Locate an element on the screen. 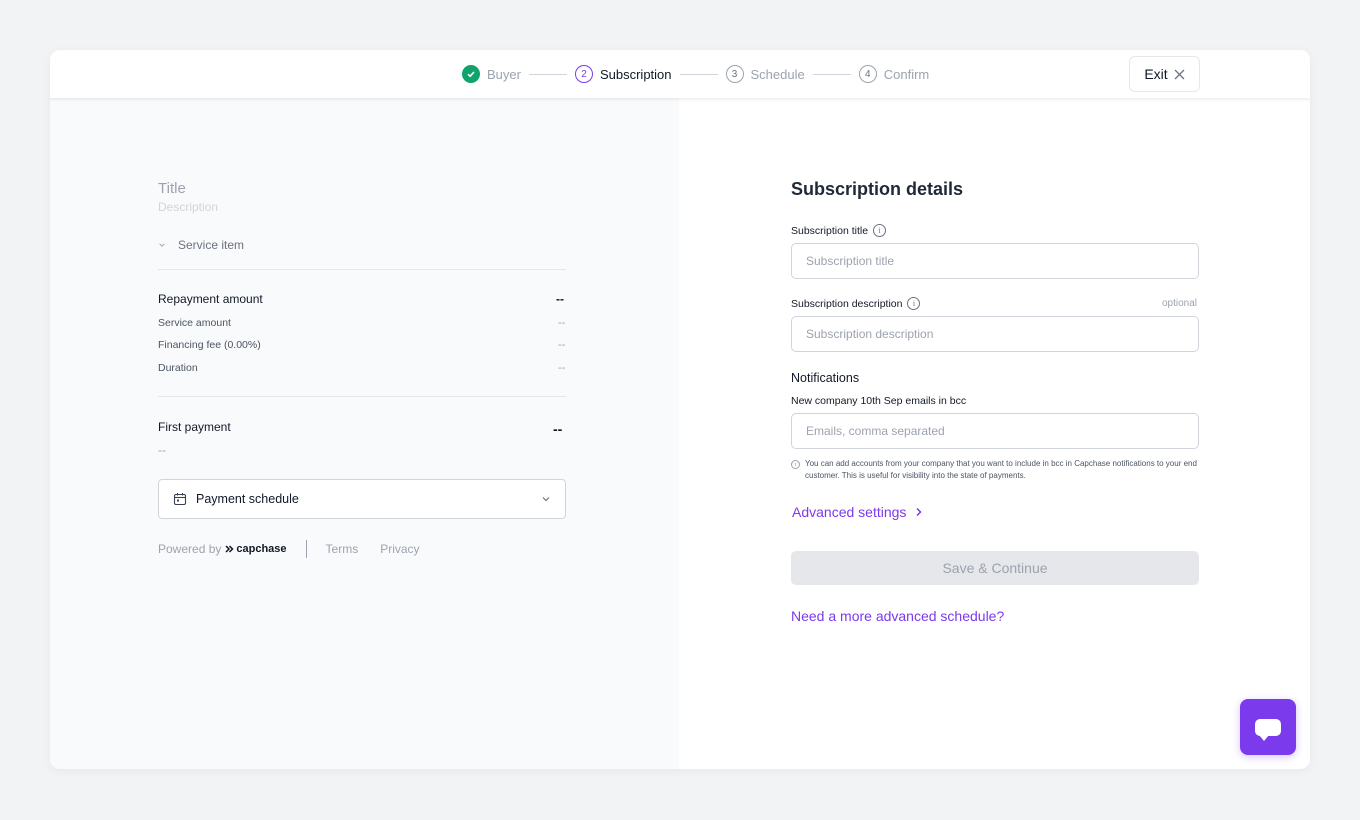 The image size is (1360, 820). optional-label: optional is located at coordinates (1180, 303).